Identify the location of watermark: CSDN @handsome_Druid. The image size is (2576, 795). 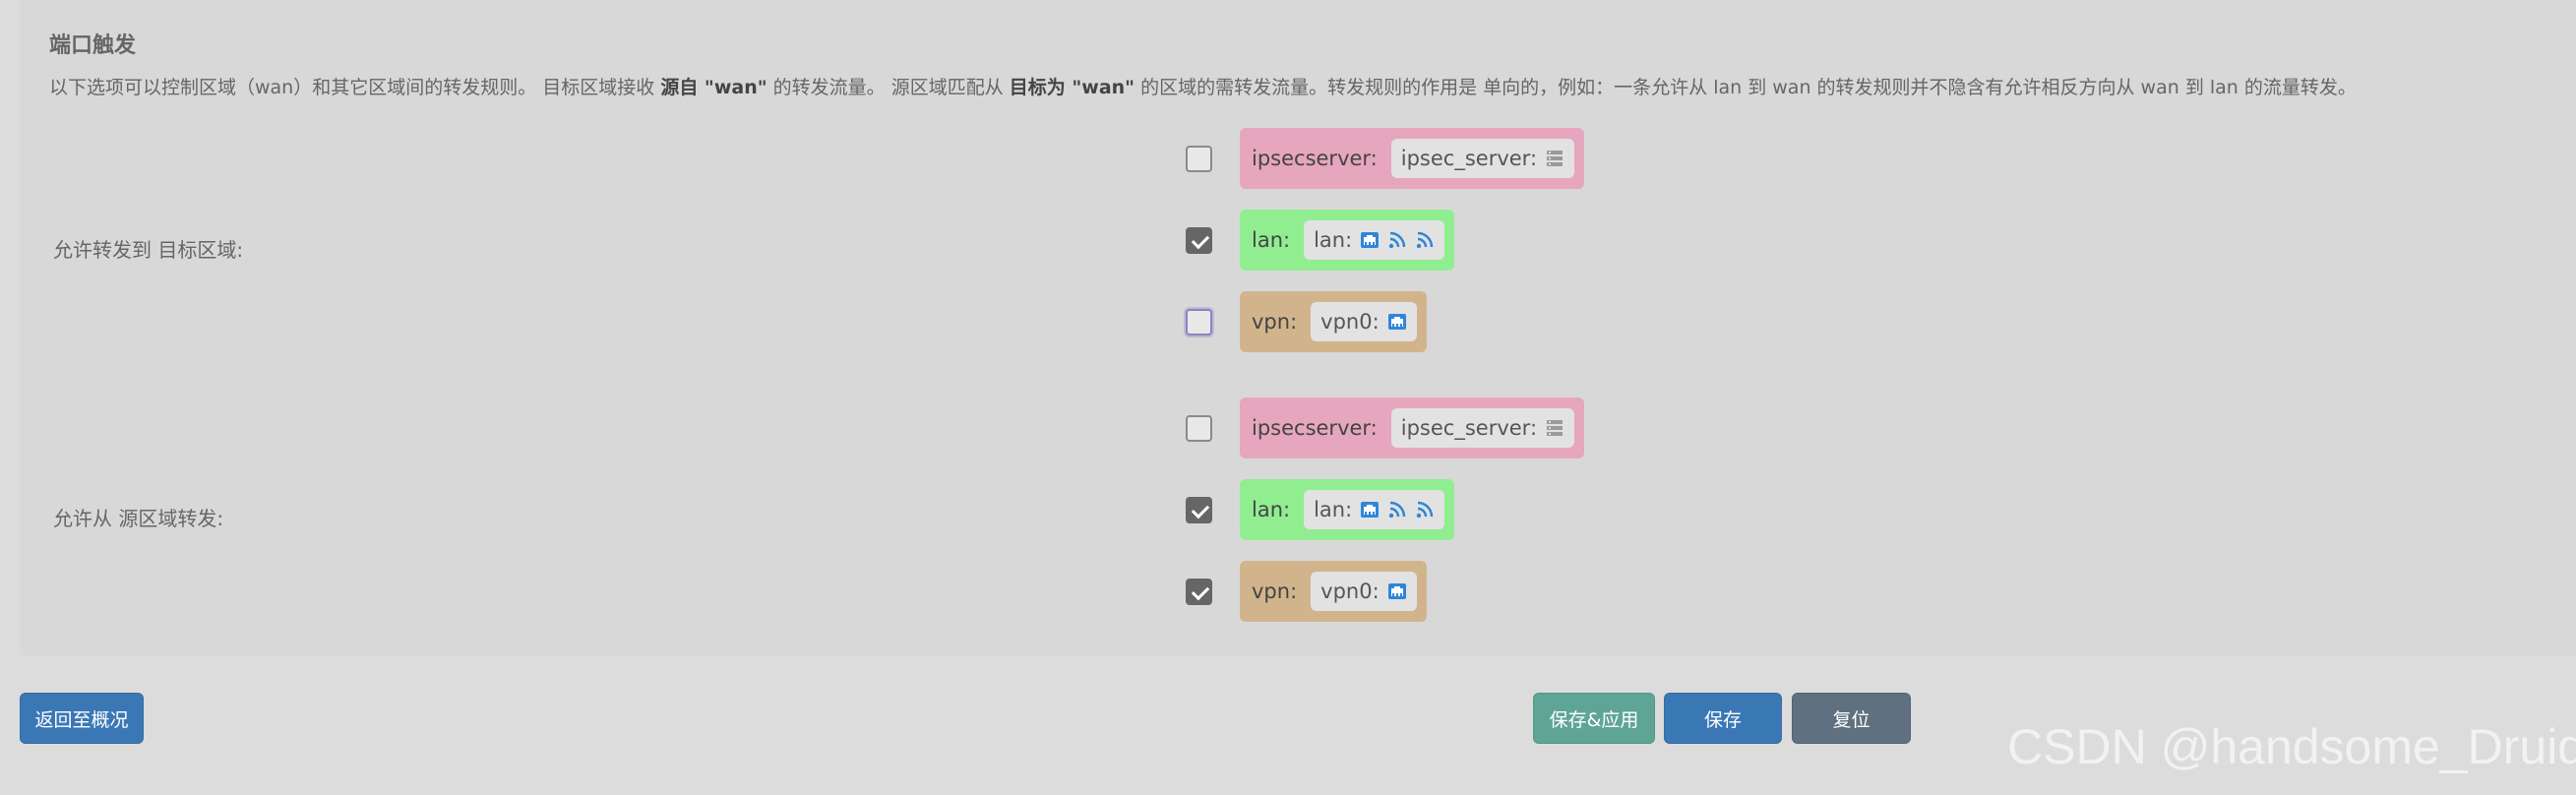
(2291, 746).